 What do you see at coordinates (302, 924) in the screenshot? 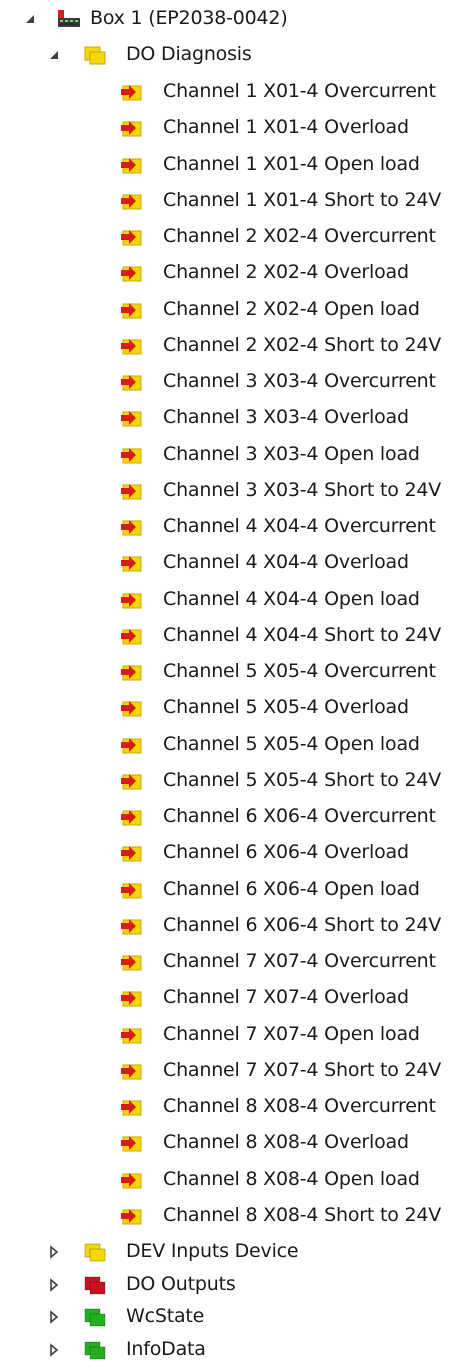
I see `tree-item-label: Channel 6 X06-4 Short to 24V` at bounding box center [302, 924].